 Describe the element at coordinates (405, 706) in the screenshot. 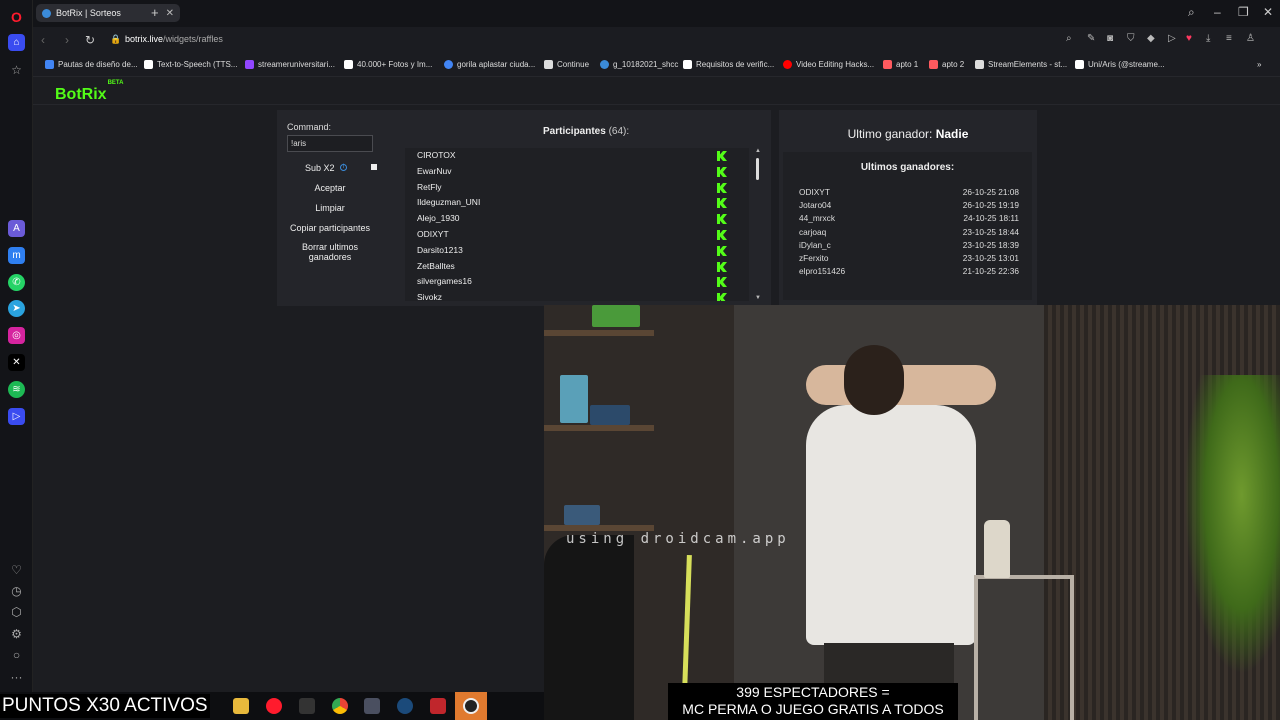

I see `steam-icon` at that location.